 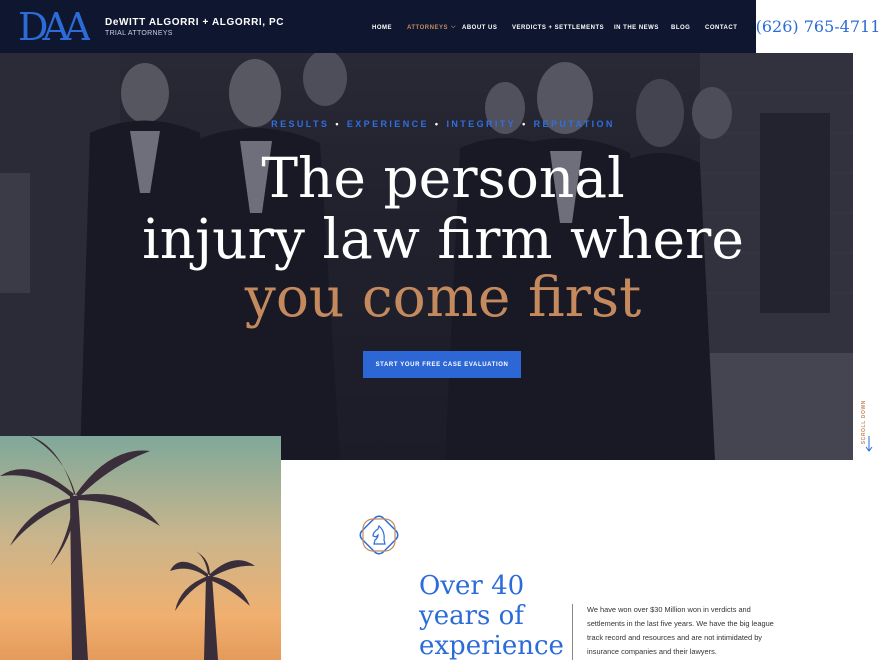 What do you see at coordinates (487, 27) in the screenshot?
I see `nav-about-us: ABOUT US` at bounding box center [487, 27].